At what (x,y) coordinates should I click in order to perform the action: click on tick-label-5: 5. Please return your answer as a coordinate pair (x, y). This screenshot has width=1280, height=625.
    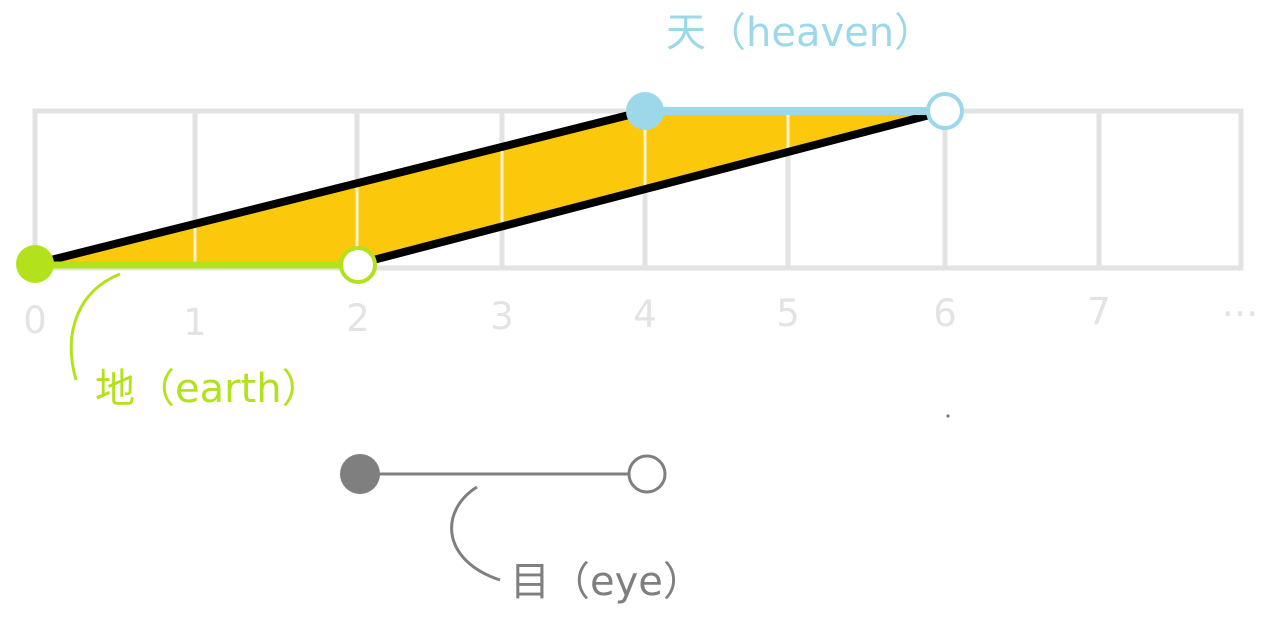
    Looking at the image, I should click on (788, 313).